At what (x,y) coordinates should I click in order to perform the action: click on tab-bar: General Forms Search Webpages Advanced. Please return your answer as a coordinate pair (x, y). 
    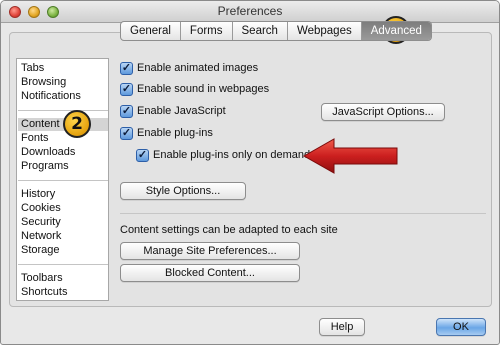
    Looking at the image, I should click on (276, 31).